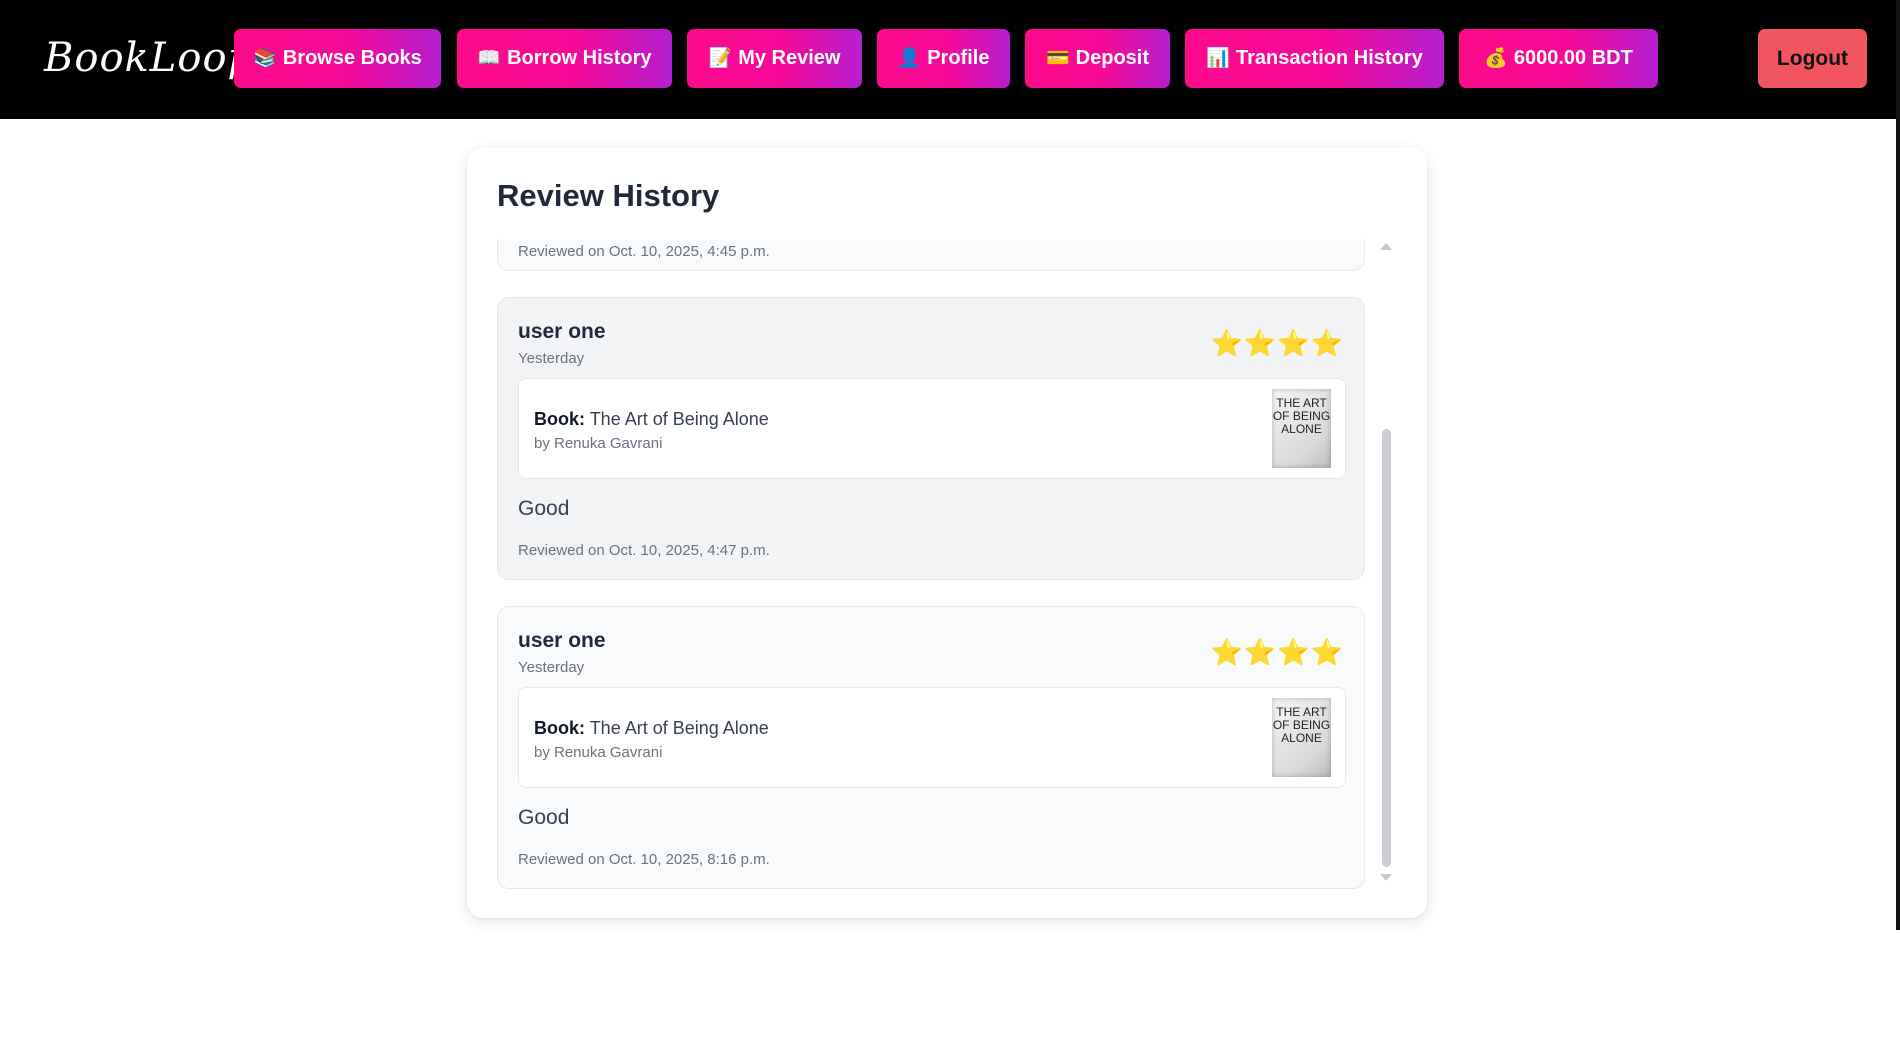 This screenshot has width=1900, height=1038. I want to click on nav-label: Deposit, so click(1112, 58).